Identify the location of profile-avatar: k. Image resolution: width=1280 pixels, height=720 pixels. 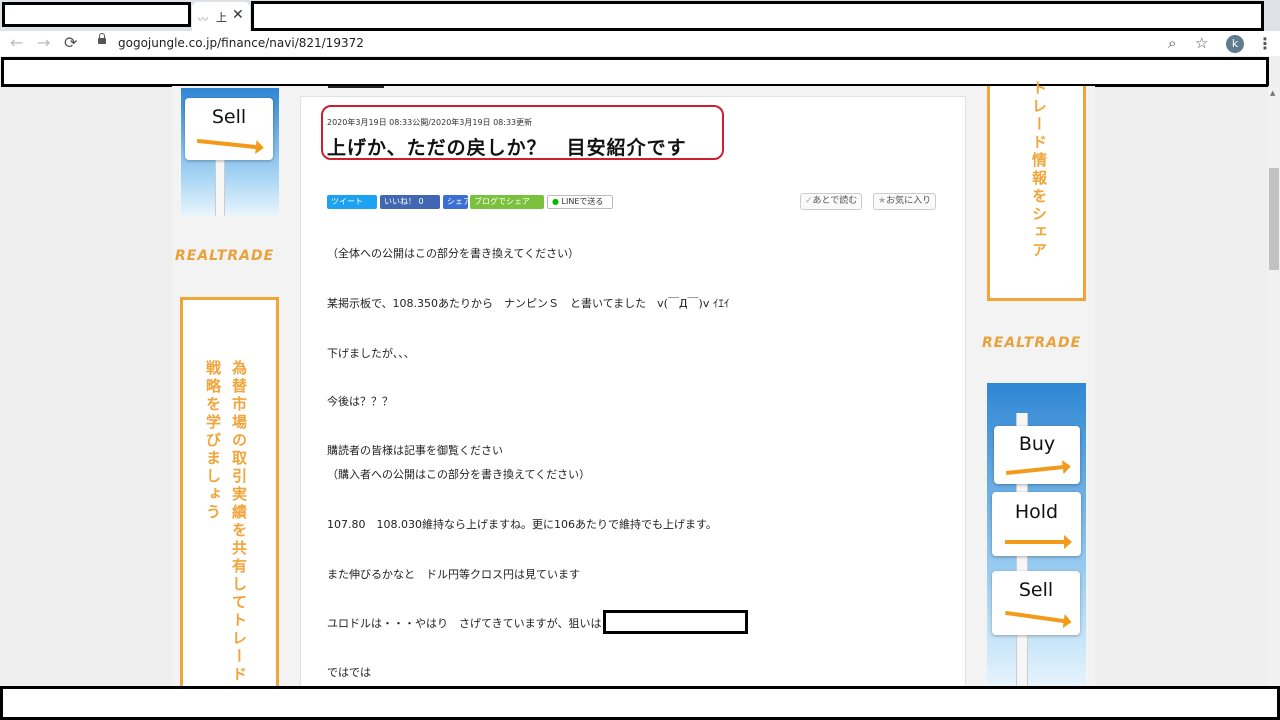
(1235, 44).